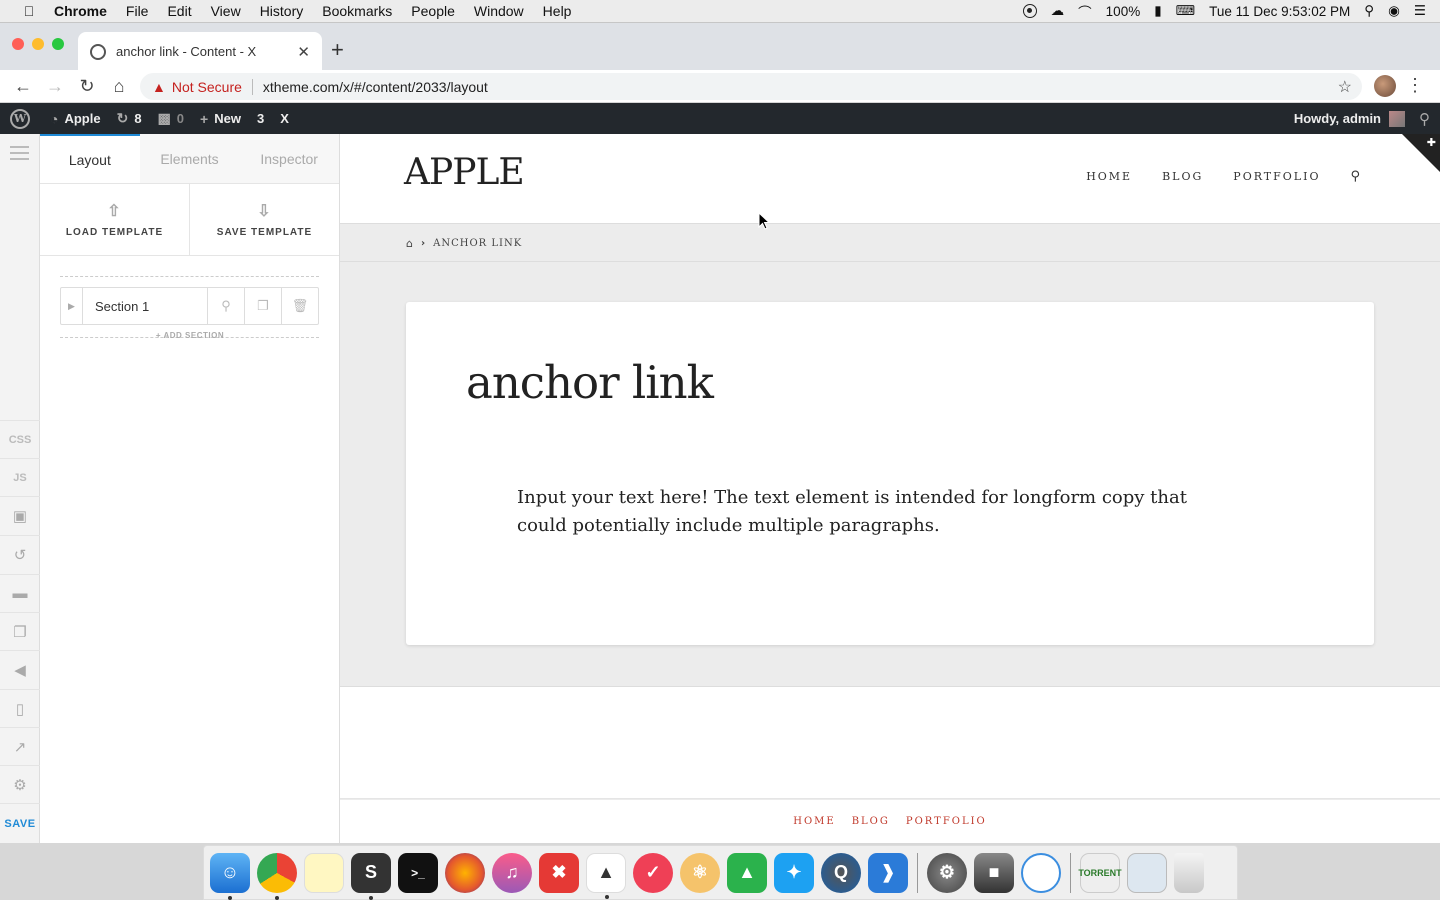 This screenshot has height=900, width=1440. What do you see at coordinates (841, 872) in the screenshot?
I see `dock-quicktime-icon: Q` at bounding box center [841, 872].